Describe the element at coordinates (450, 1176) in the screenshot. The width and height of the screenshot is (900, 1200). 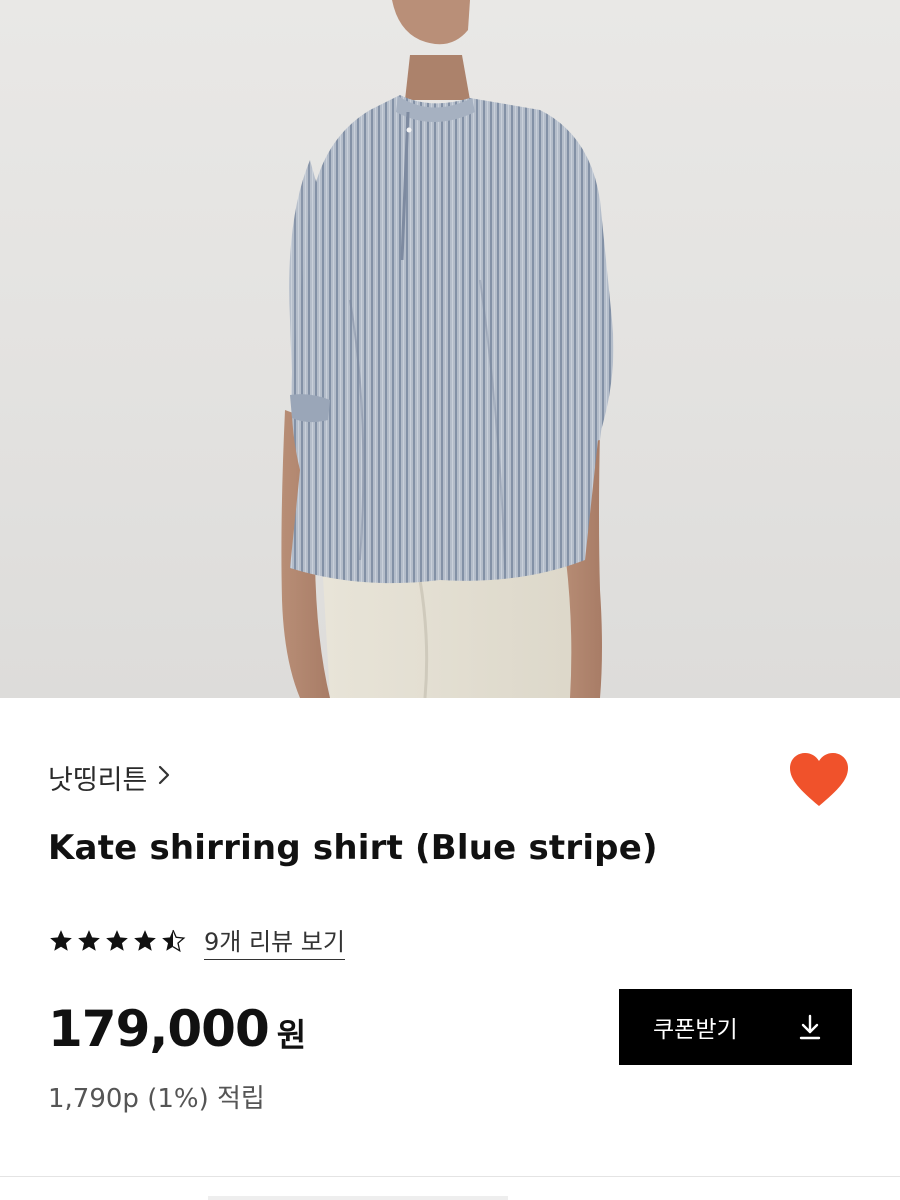
I see `section-divider` at that location.